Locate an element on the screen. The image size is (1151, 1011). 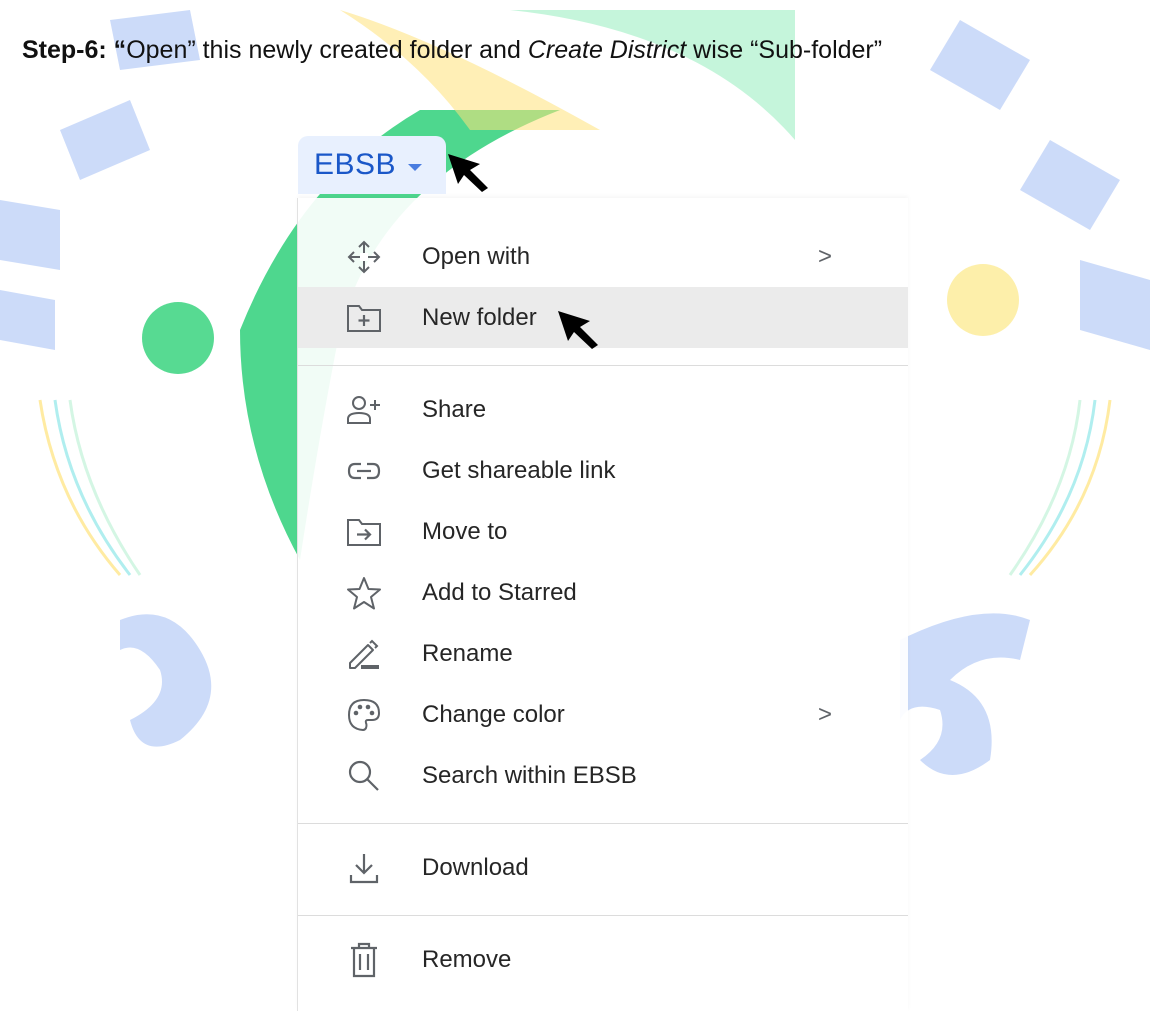
menu-item-search-within: Search within EBSB is located at coordinates (603, 775).